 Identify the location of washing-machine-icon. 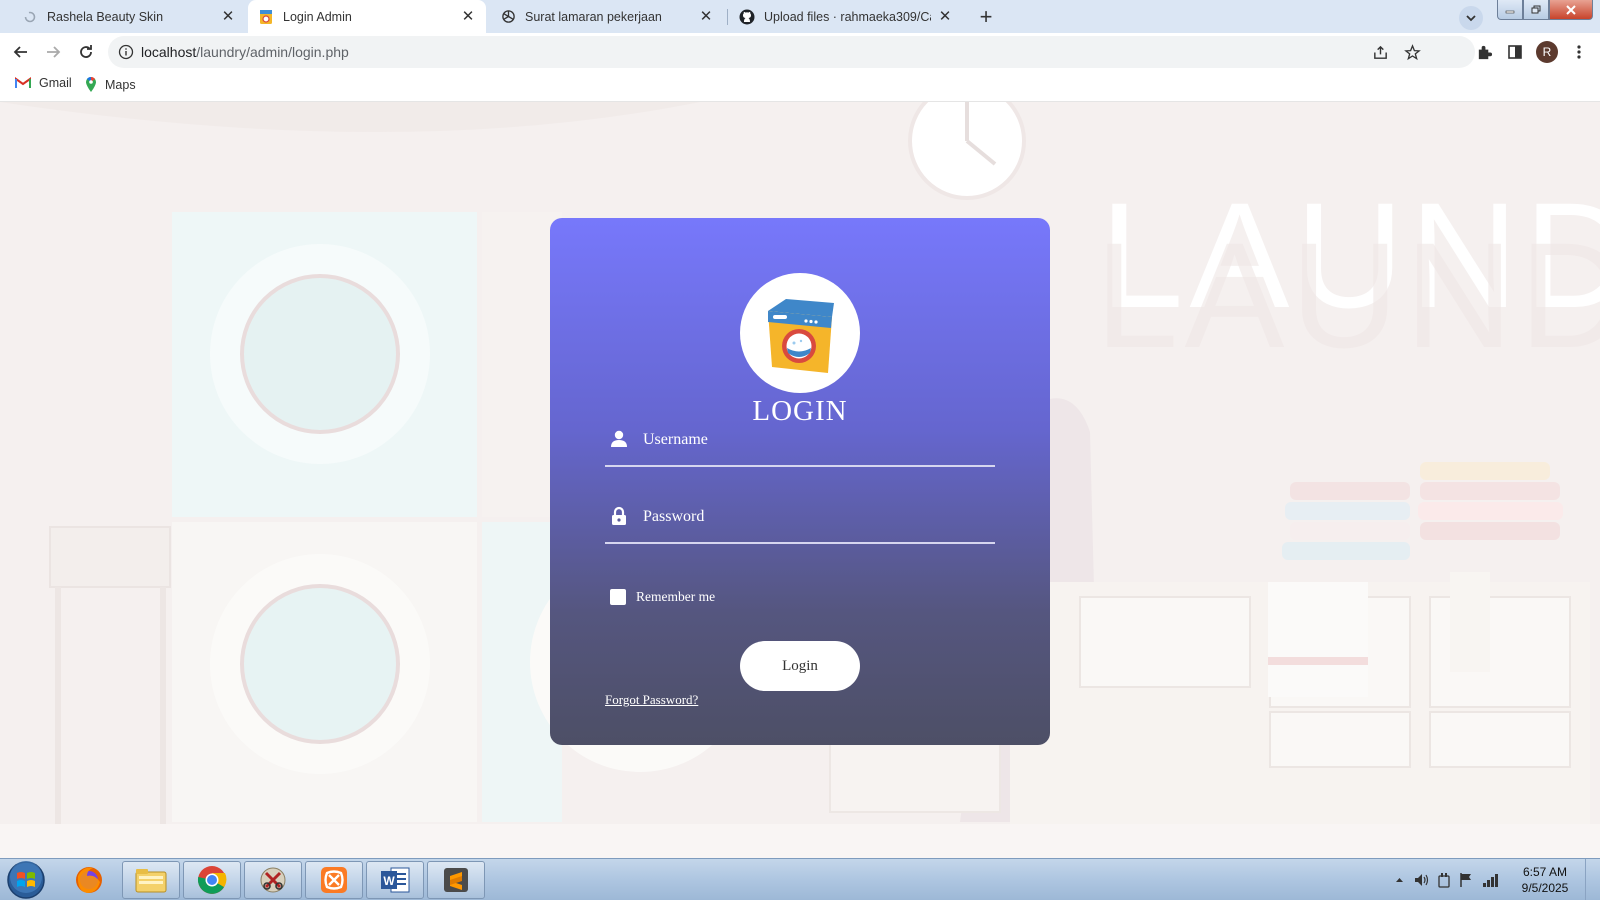
(801, 336).